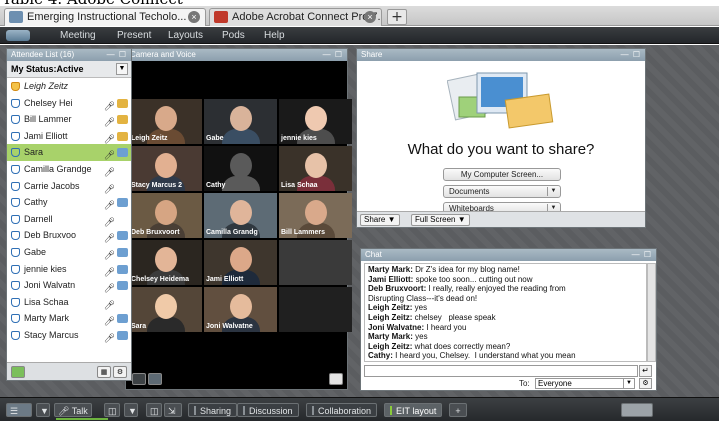 This screenshot has width=719, height=432. What do you see at coordinates (69, 335) in the screenshot?
I see `attendee-row: Stacy Marcus 🎤︎` at bounding box center [69, 335].